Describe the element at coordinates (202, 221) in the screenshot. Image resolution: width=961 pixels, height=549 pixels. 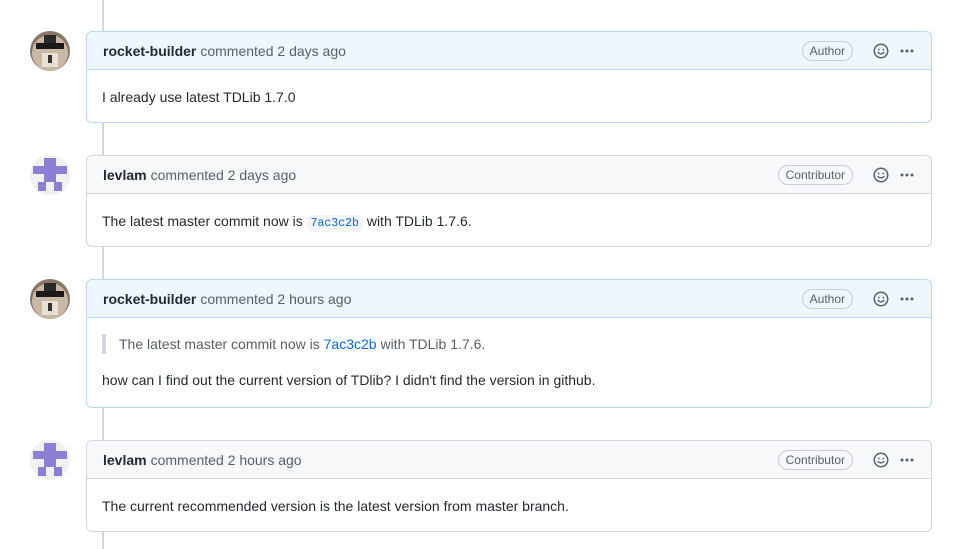
I see `comment-text-prefix: The latest master commit now is` at that location.